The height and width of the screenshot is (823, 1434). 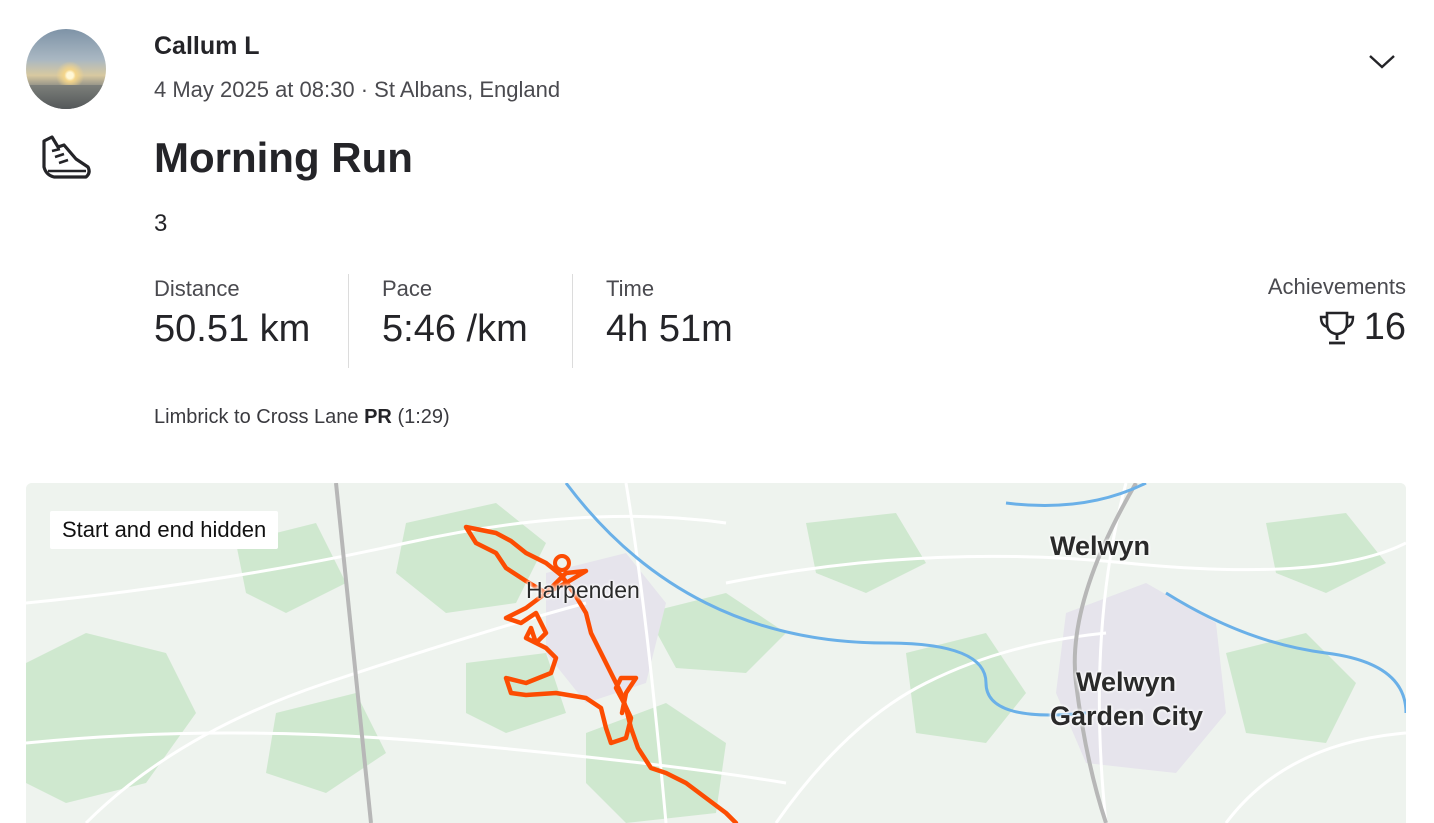 What do you see at coordinates (232, 329) in the screenshot?
I see `stat-value: 50.51 km` at bounding box center [232, 329].